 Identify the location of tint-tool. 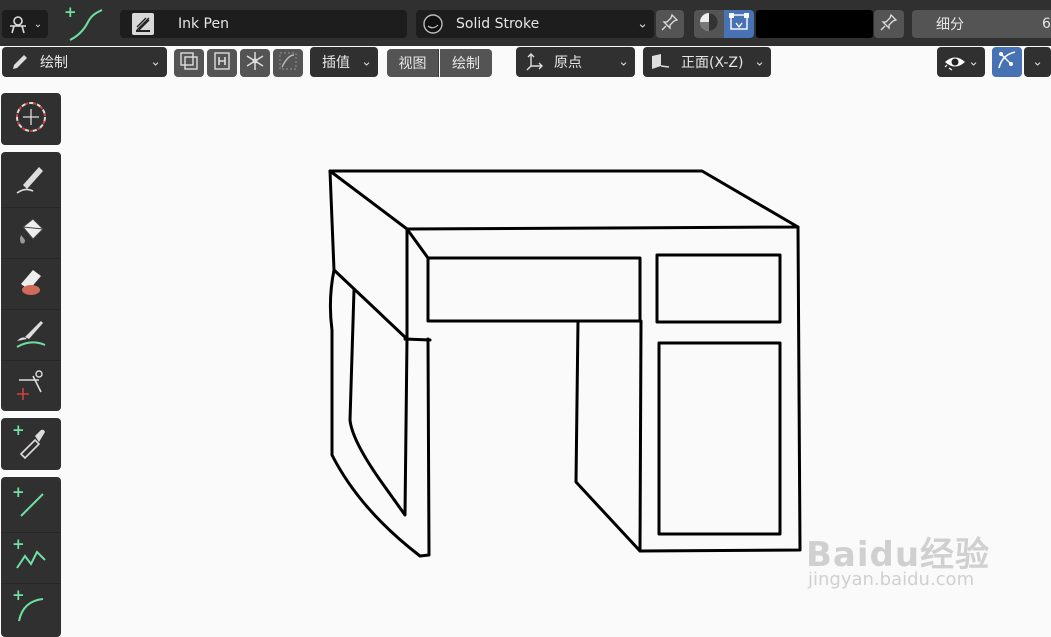
(31, 334).